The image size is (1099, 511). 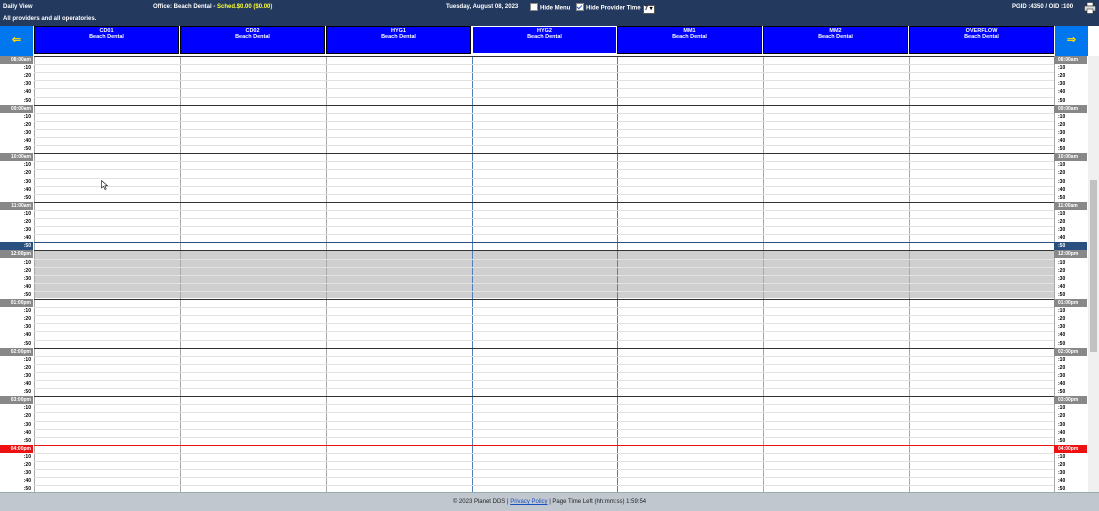 What do you see at coordinates (252, 40) in the screenshot?
I see `operatory-header-cd02: CD02 Beach Dental` at bounding box center [252, 40].